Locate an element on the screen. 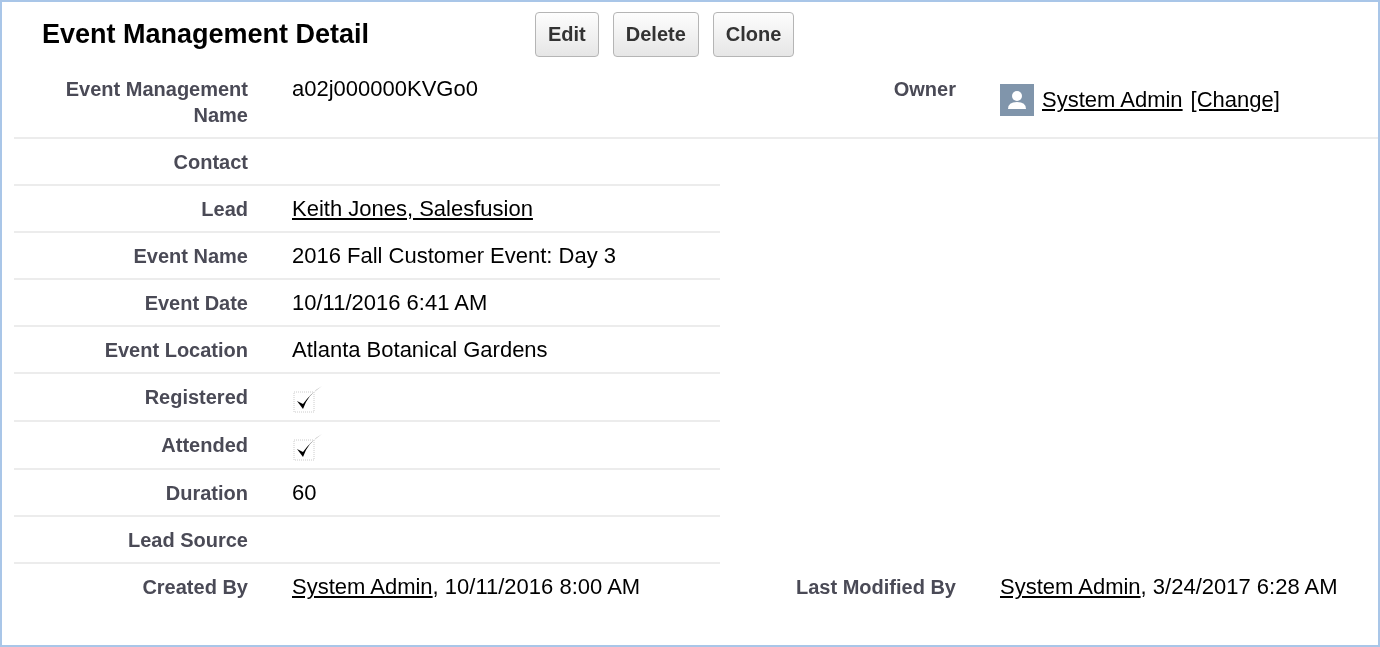 This screenshot has width=1380, height=647. action-button: Clone is located at coordinates (753, 34).